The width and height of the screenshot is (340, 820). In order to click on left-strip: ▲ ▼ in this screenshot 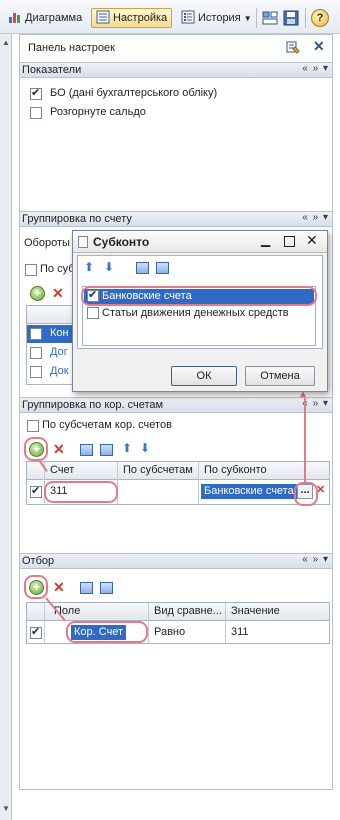, I will do `click(6, 427)`.